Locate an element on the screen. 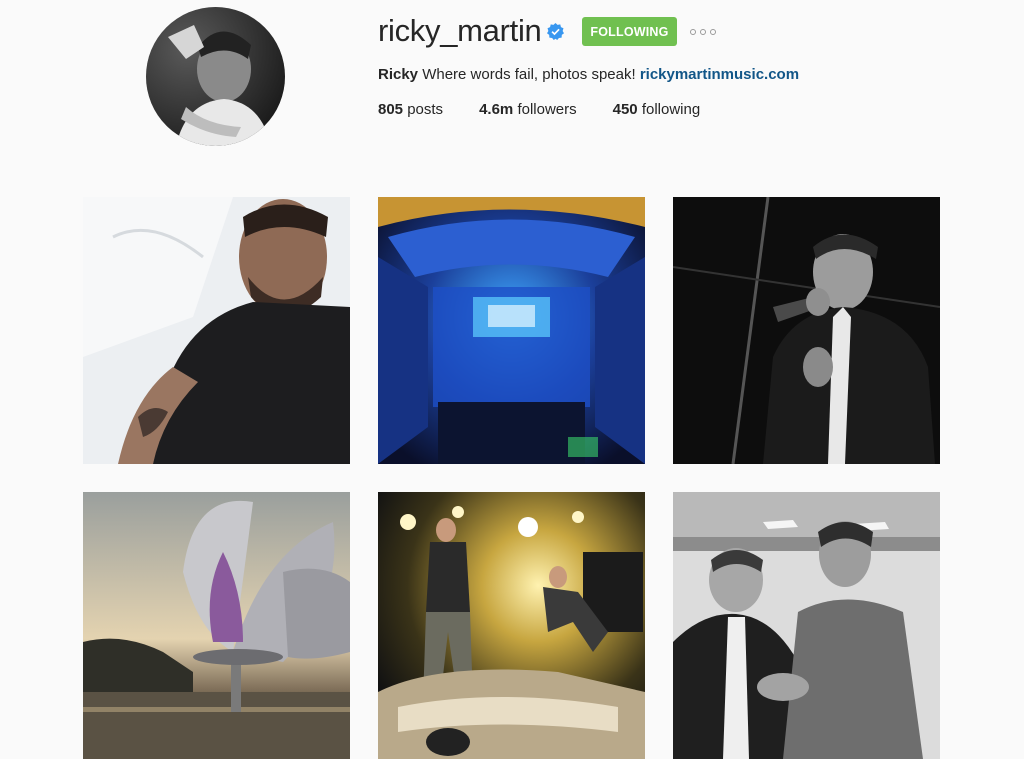 The width and height of the screenshot is (1024, 759). more-options-icon is located at coordinates (703, 32).